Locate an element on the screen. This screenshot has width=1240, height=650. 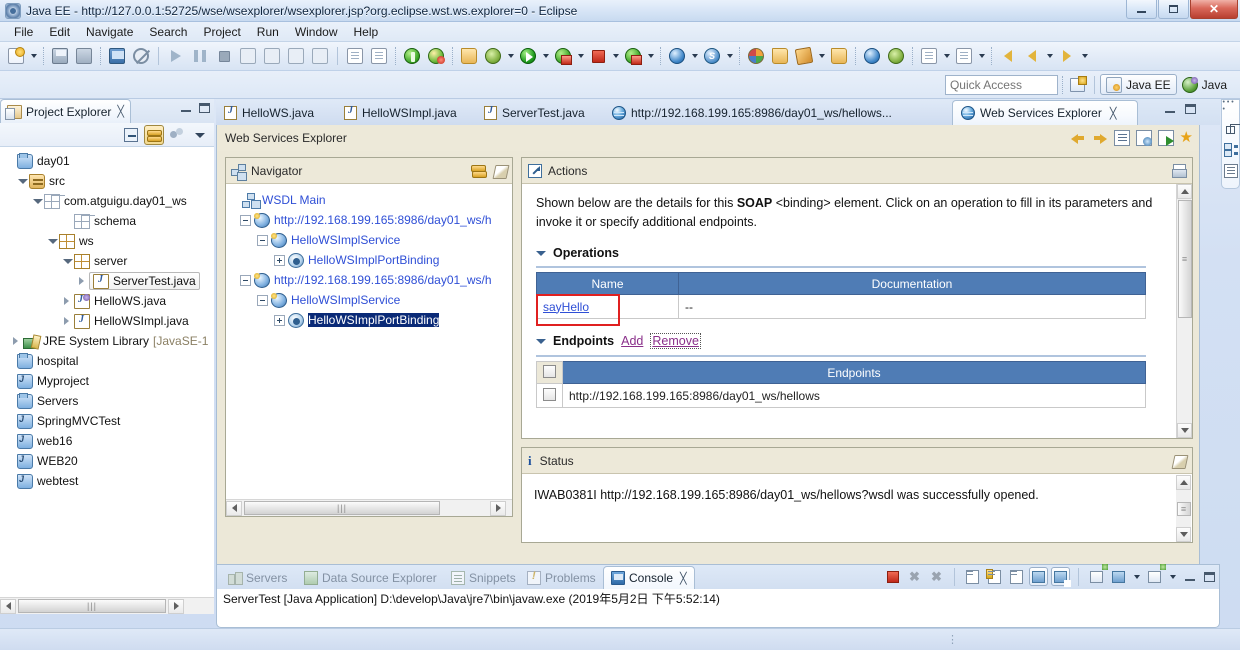
next-annotation-button is located at coordinates (355, 56).